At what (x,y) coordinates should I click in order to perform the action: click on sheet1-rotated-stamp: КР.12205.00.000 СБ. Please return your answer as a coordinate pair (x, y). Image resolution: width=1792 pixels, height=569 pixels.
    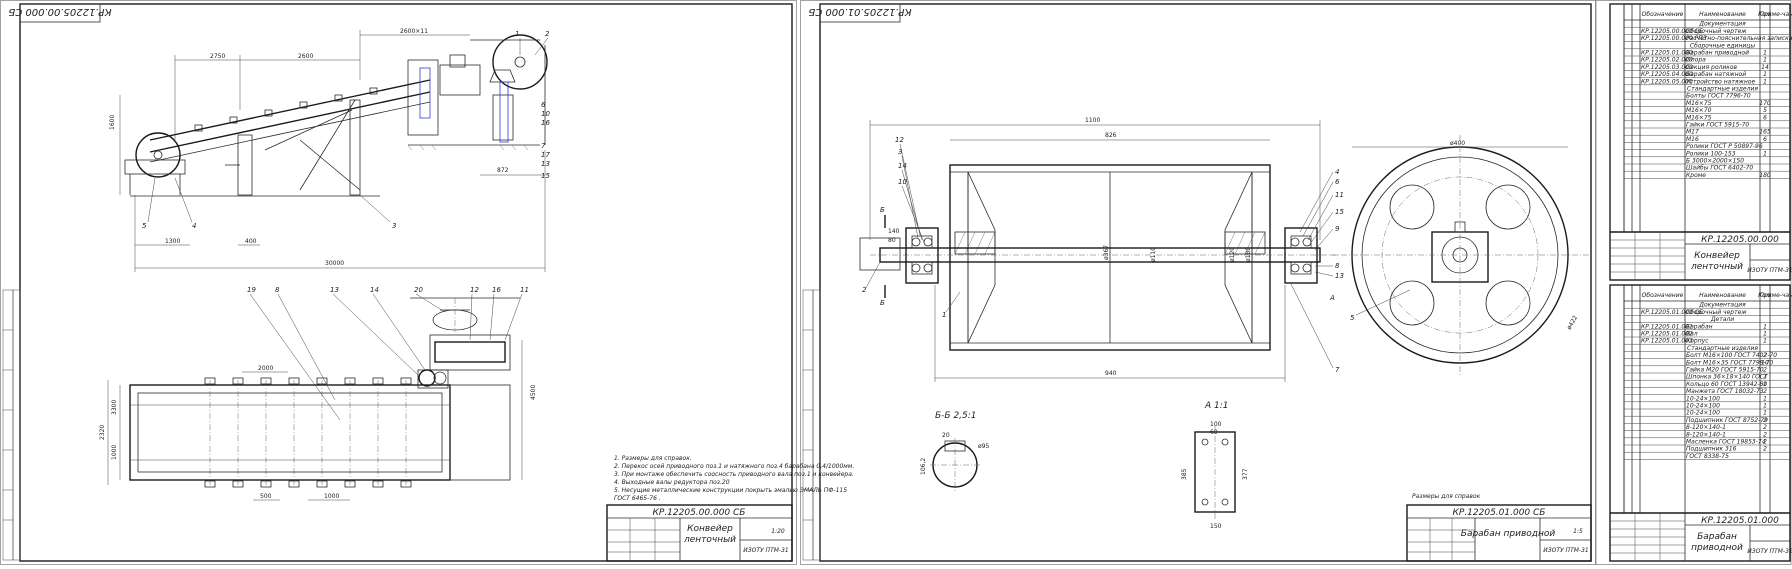
    Looking at the image, I should click on (59, 11).